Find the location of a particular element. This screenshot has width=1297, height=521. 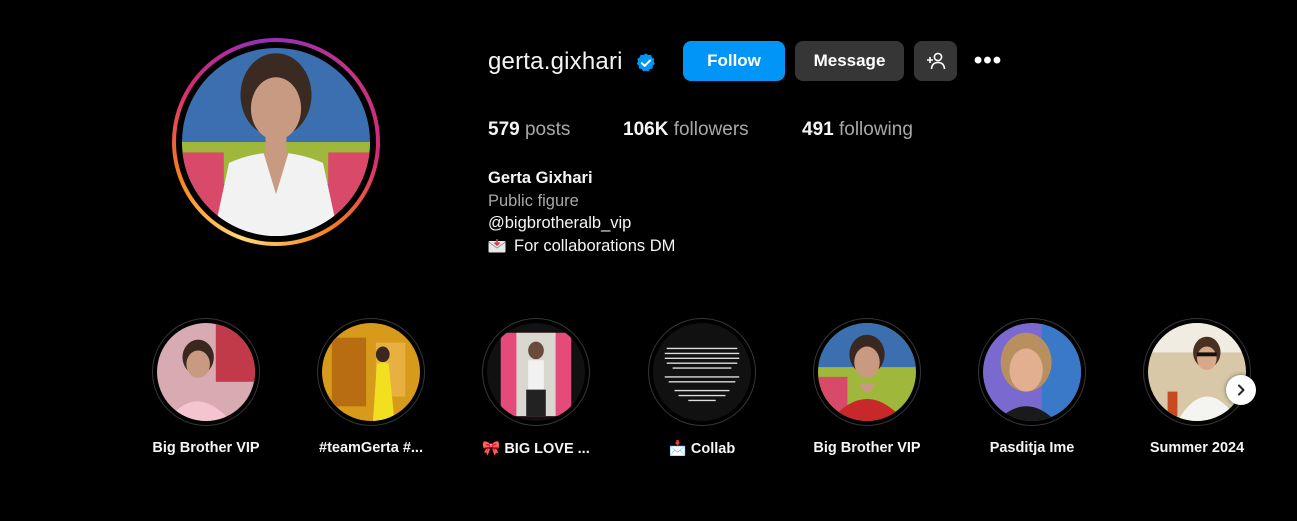

profile-avatar-ring is located at coordinates (276, 142).